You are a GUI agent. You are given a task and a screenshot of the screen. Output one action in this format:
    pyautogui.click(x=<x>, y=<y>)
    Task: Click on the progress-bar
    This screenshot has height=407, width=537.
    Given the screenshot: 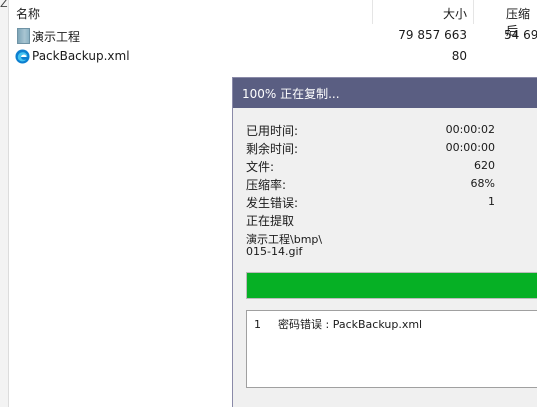 What is the action you would take?
    pyautogui.click(x=391, y=285)
    